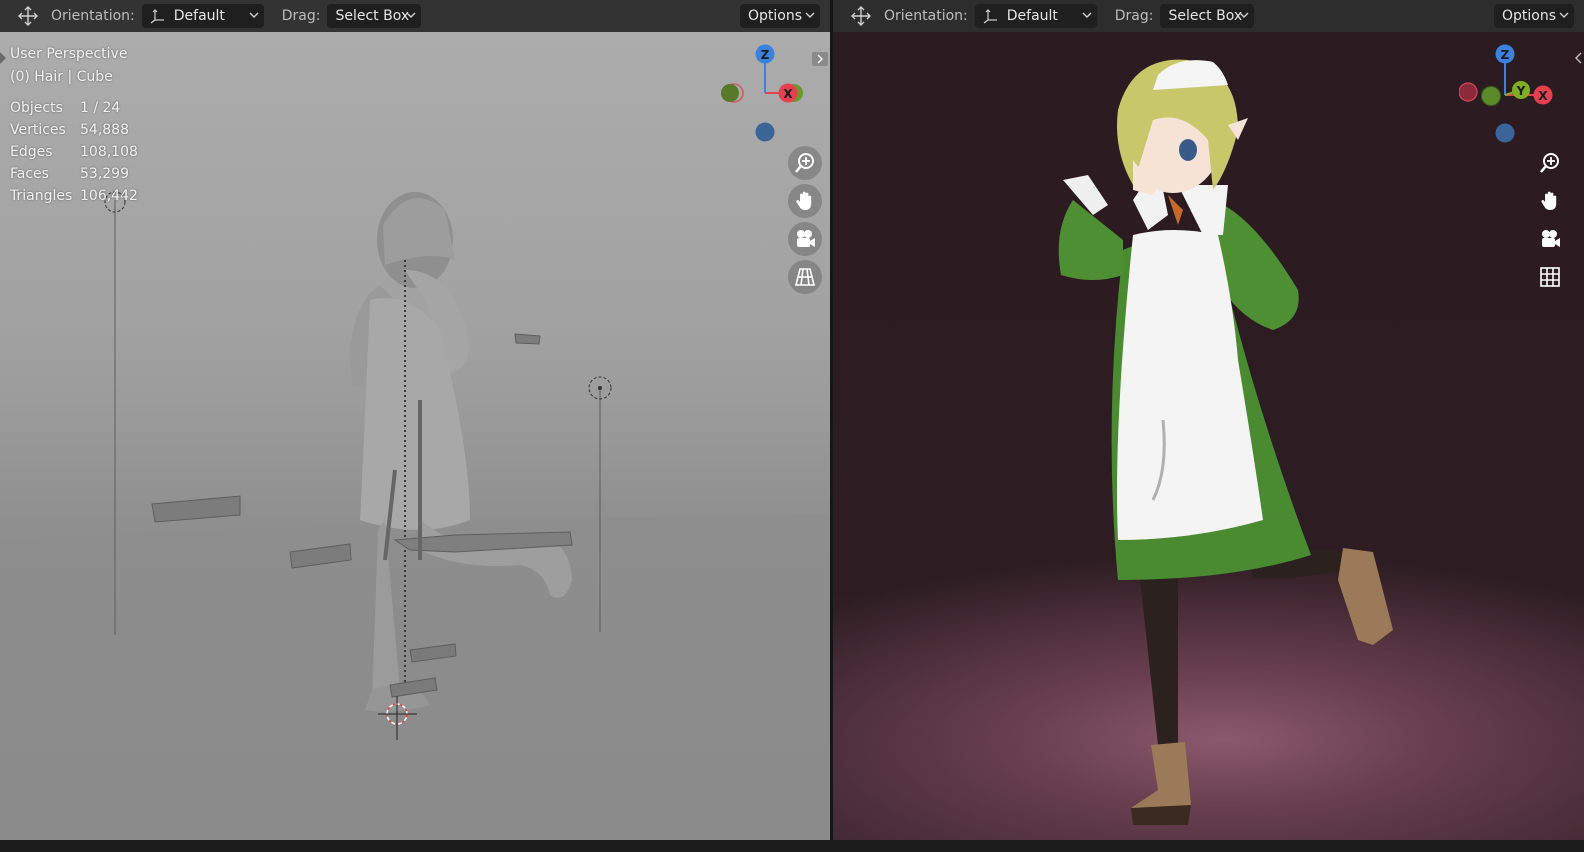  What do you see at coordinates (1521, 91) in the screenshot?
I see `y-axis-label: Y` at bounding box center [1521, 91].